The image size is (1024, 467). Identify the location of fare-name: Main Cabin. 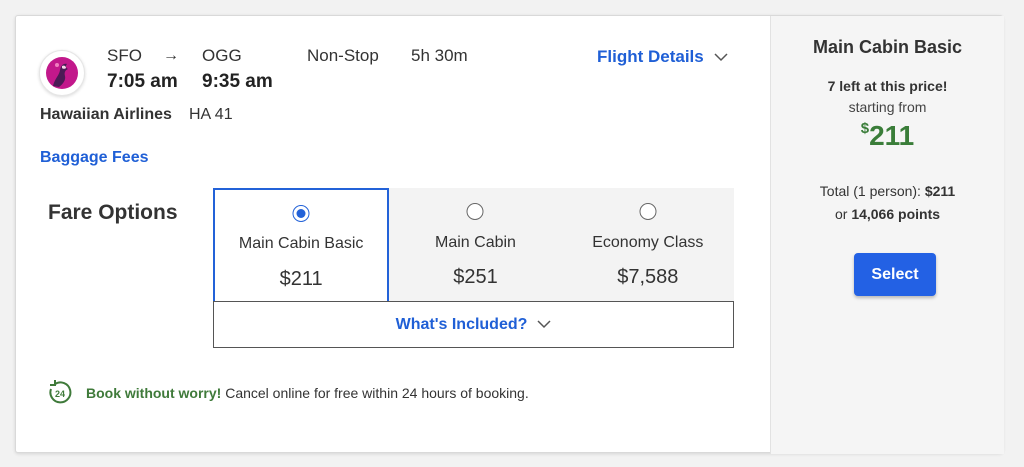
(475, 242).